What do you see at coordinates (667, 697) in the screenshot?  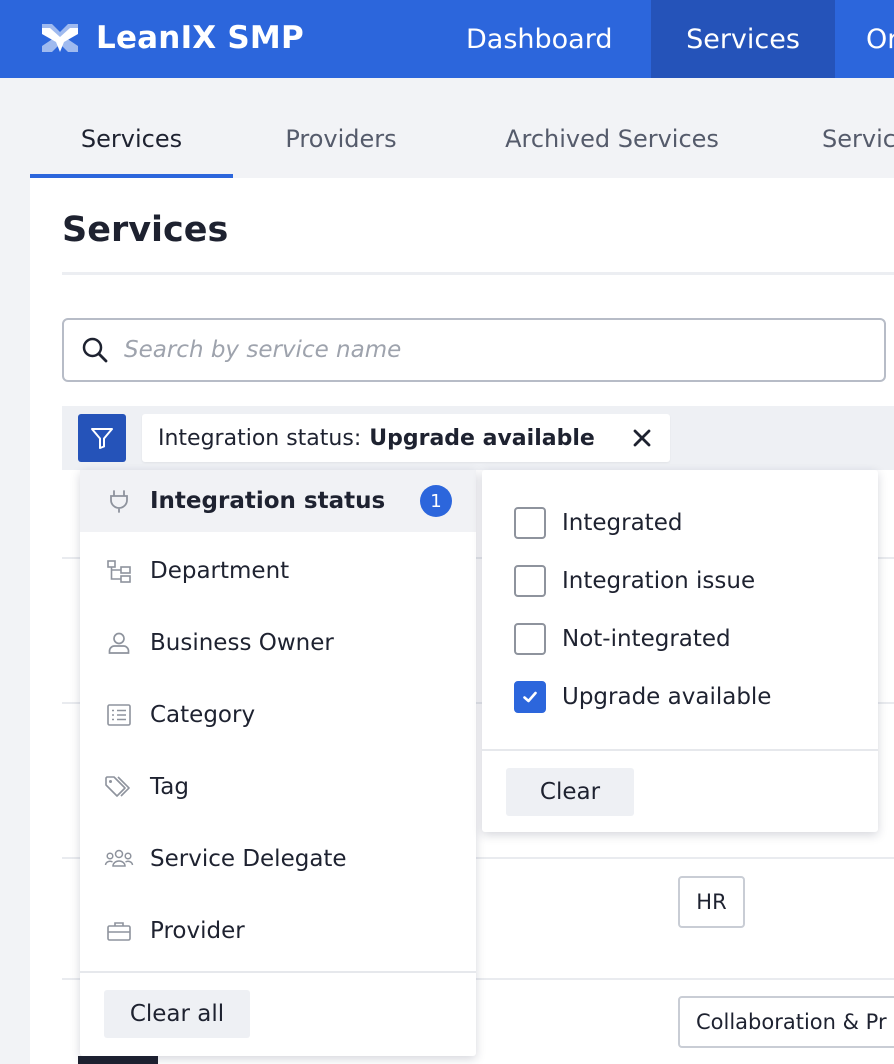 I see `option-label: Upgrade available` at bounding box center [667, 697].